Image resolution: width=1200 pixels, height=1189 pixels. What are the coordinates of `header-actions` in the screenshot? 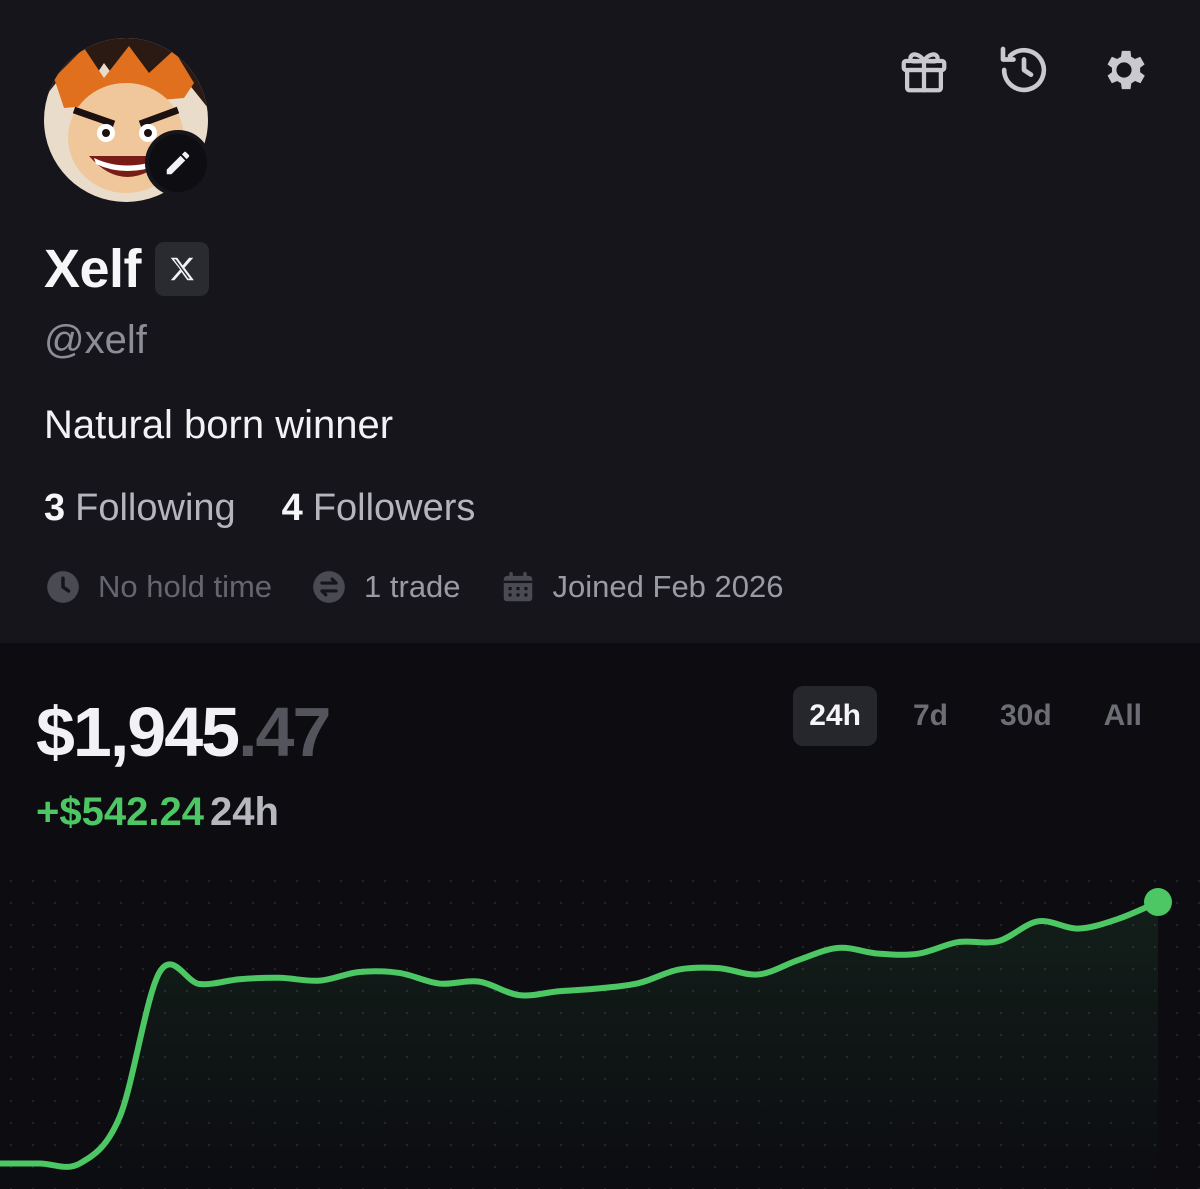 It's located at (1024, 70).